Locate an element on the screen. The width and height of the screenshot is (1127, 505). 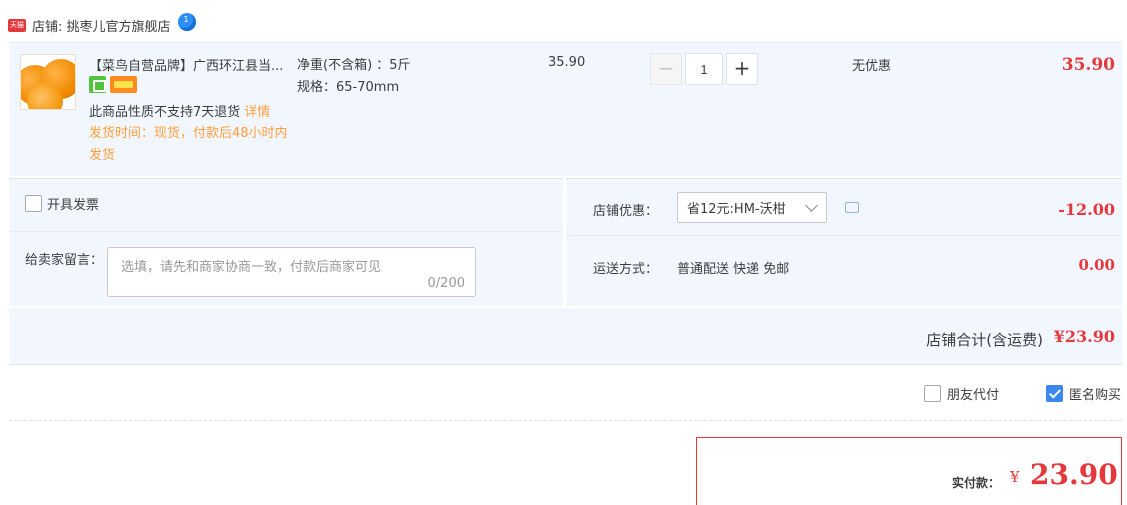
ship-time-note: 发货时间：现货，付款后48小时内发货 is located at coordinates (188, 144).